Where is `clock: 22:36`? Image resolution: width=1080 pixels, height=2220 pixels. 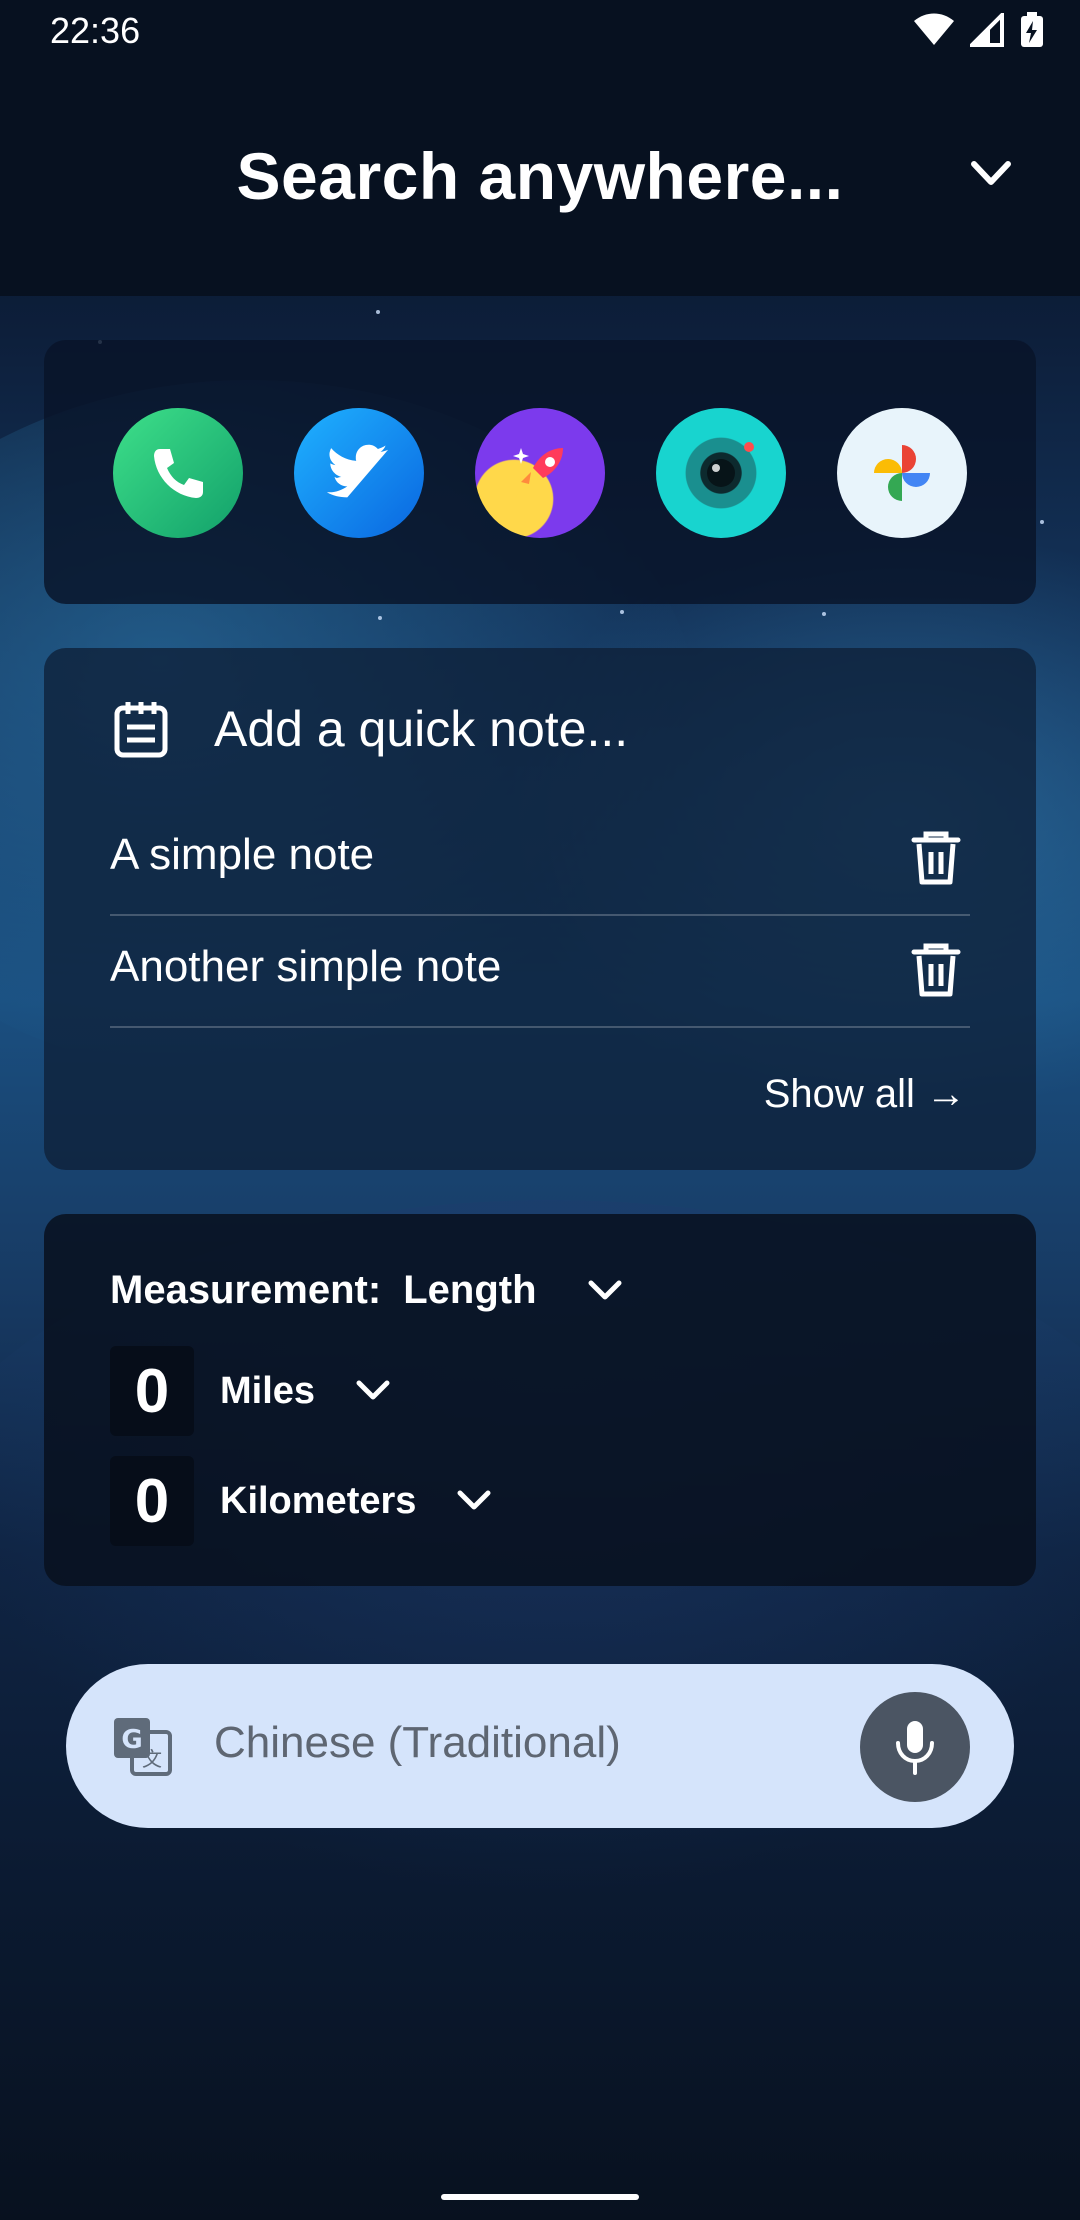
clock: 22:36 is located at coordinates (95, 30).